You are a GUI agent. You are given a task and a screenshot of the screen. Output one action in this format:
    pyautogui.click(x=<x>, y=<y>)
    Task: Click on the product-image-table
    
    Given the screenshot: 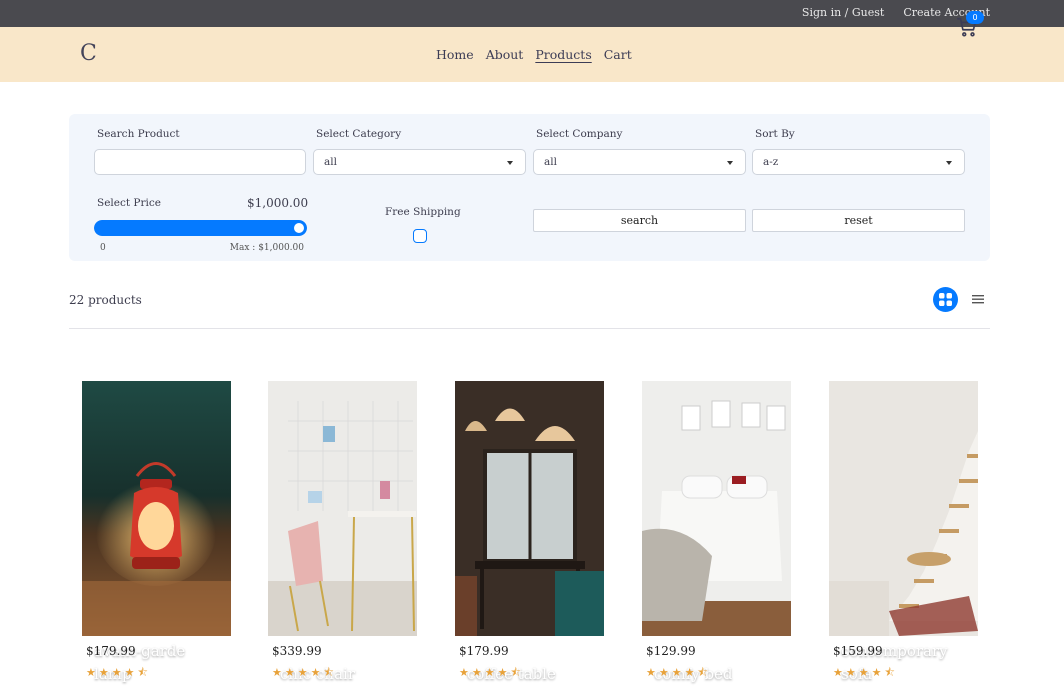 What is the action you would take?
    pyautogui.click(x=529, y=508)
    